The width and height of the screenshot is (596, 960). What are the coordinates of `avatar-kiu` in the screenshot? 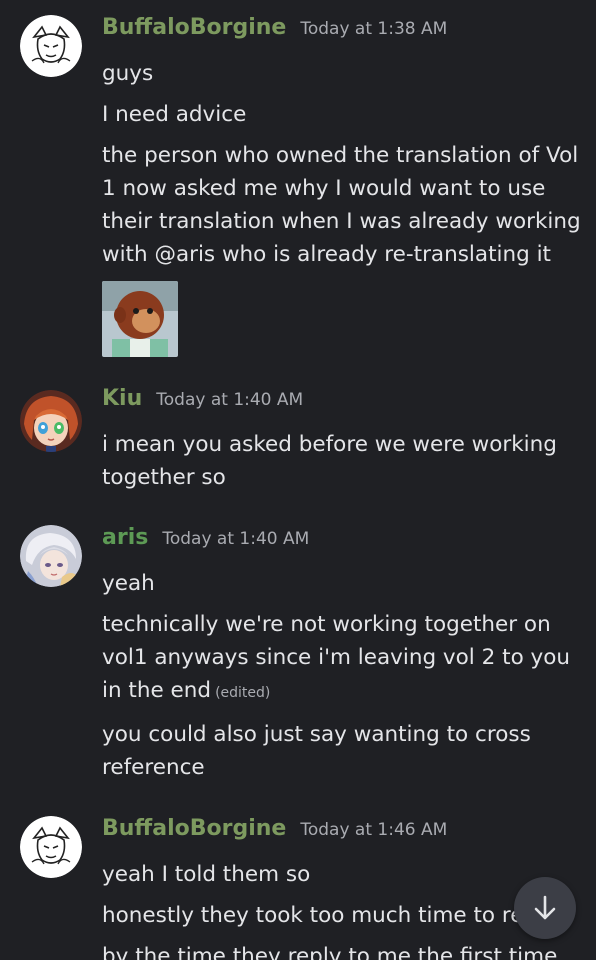 It's located at (51, 421).